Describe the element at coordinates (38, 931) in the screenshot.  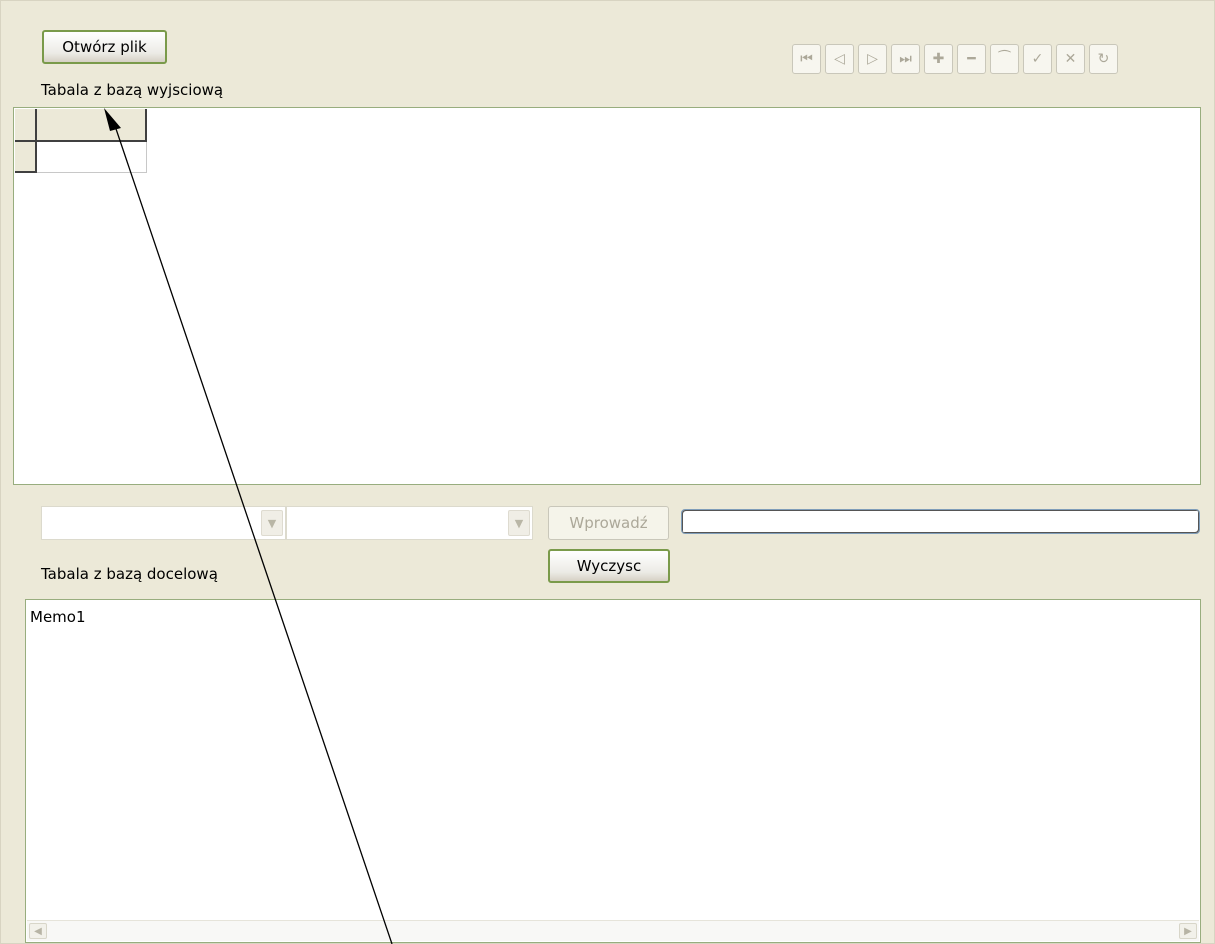
I see `scroll-left-icon: ◀` at that location.